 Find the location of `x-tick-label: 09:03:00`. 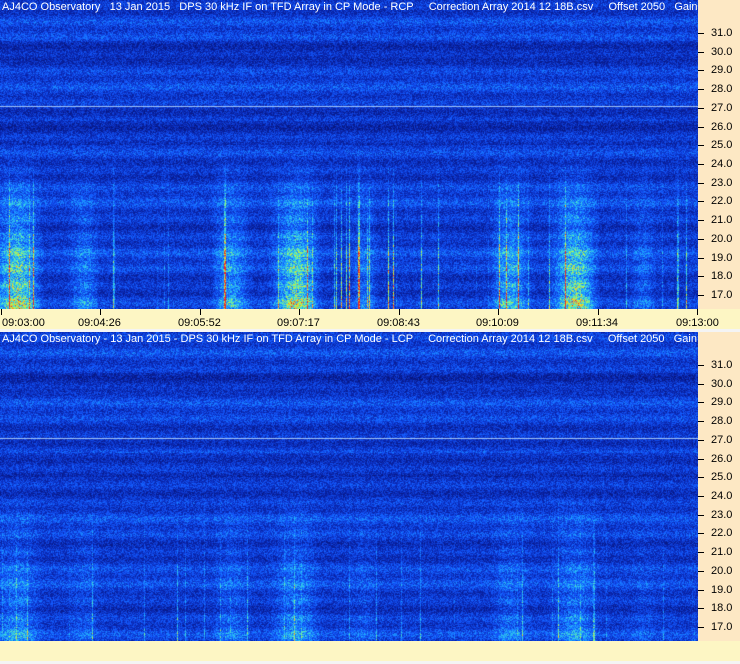

x-tick-label: 09:03:00 is located at coordinates (23, 323).